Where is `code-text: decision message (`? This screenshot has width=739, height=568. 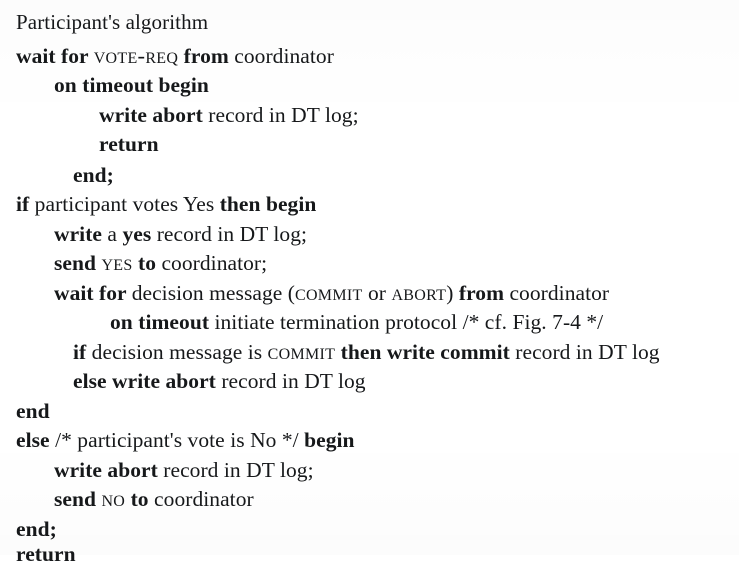
code-text: decision message ( is located at coordinates (213, 293).